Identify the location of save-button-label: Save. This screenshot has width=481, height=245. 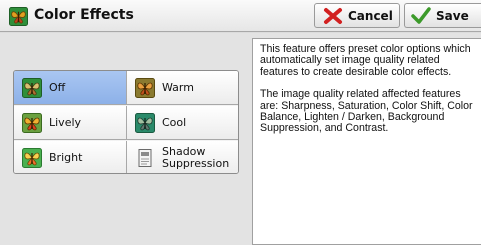
(452, 15).